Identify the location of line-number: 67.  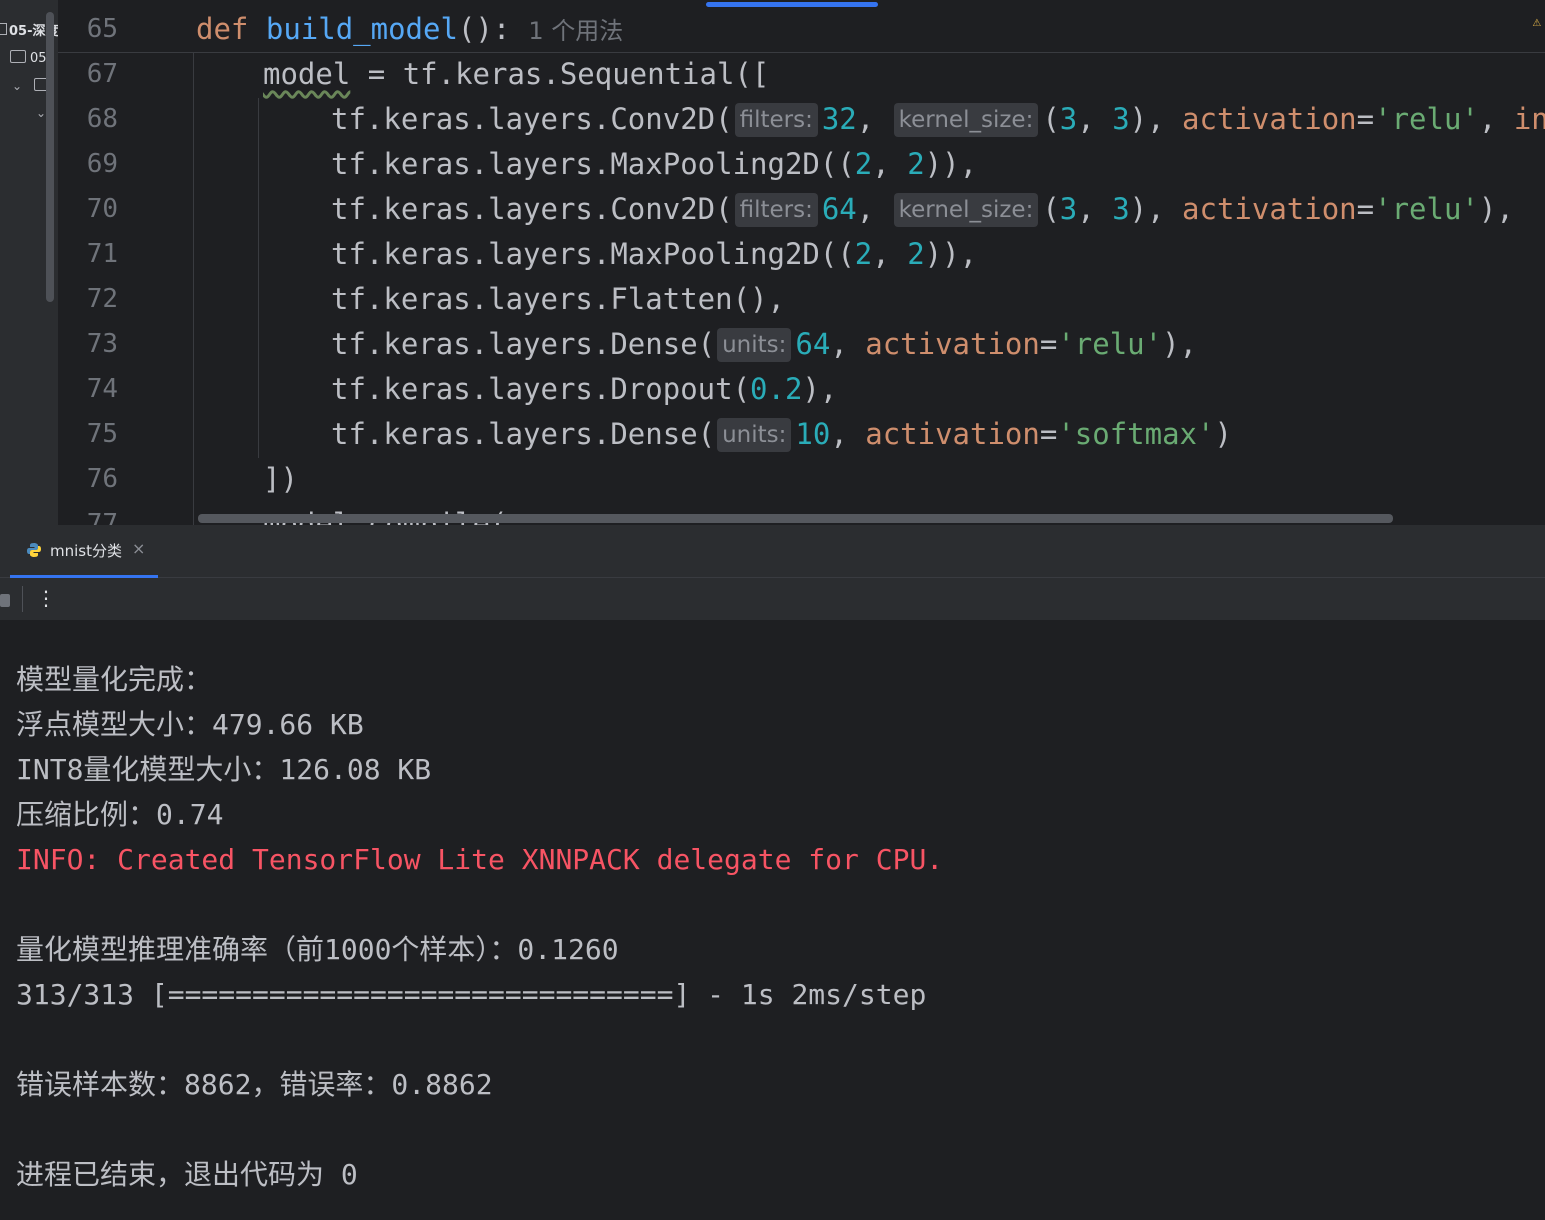
(102, 74).